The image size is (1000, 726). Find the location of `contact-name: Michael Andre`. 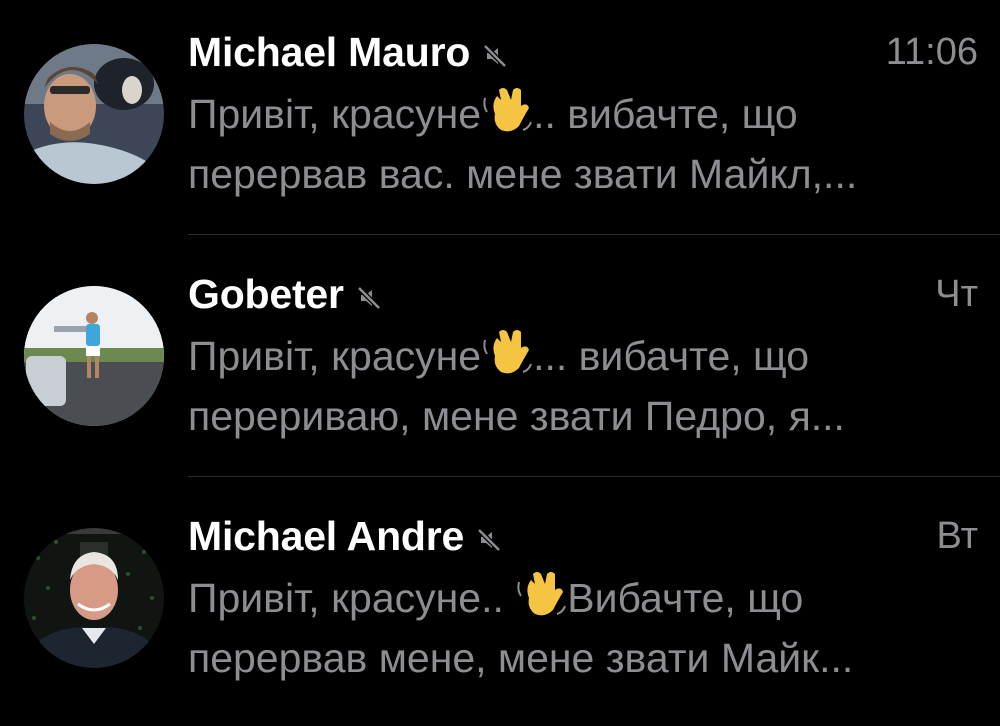

contact-name: Michael Andre is located at coordinates (326, 535).